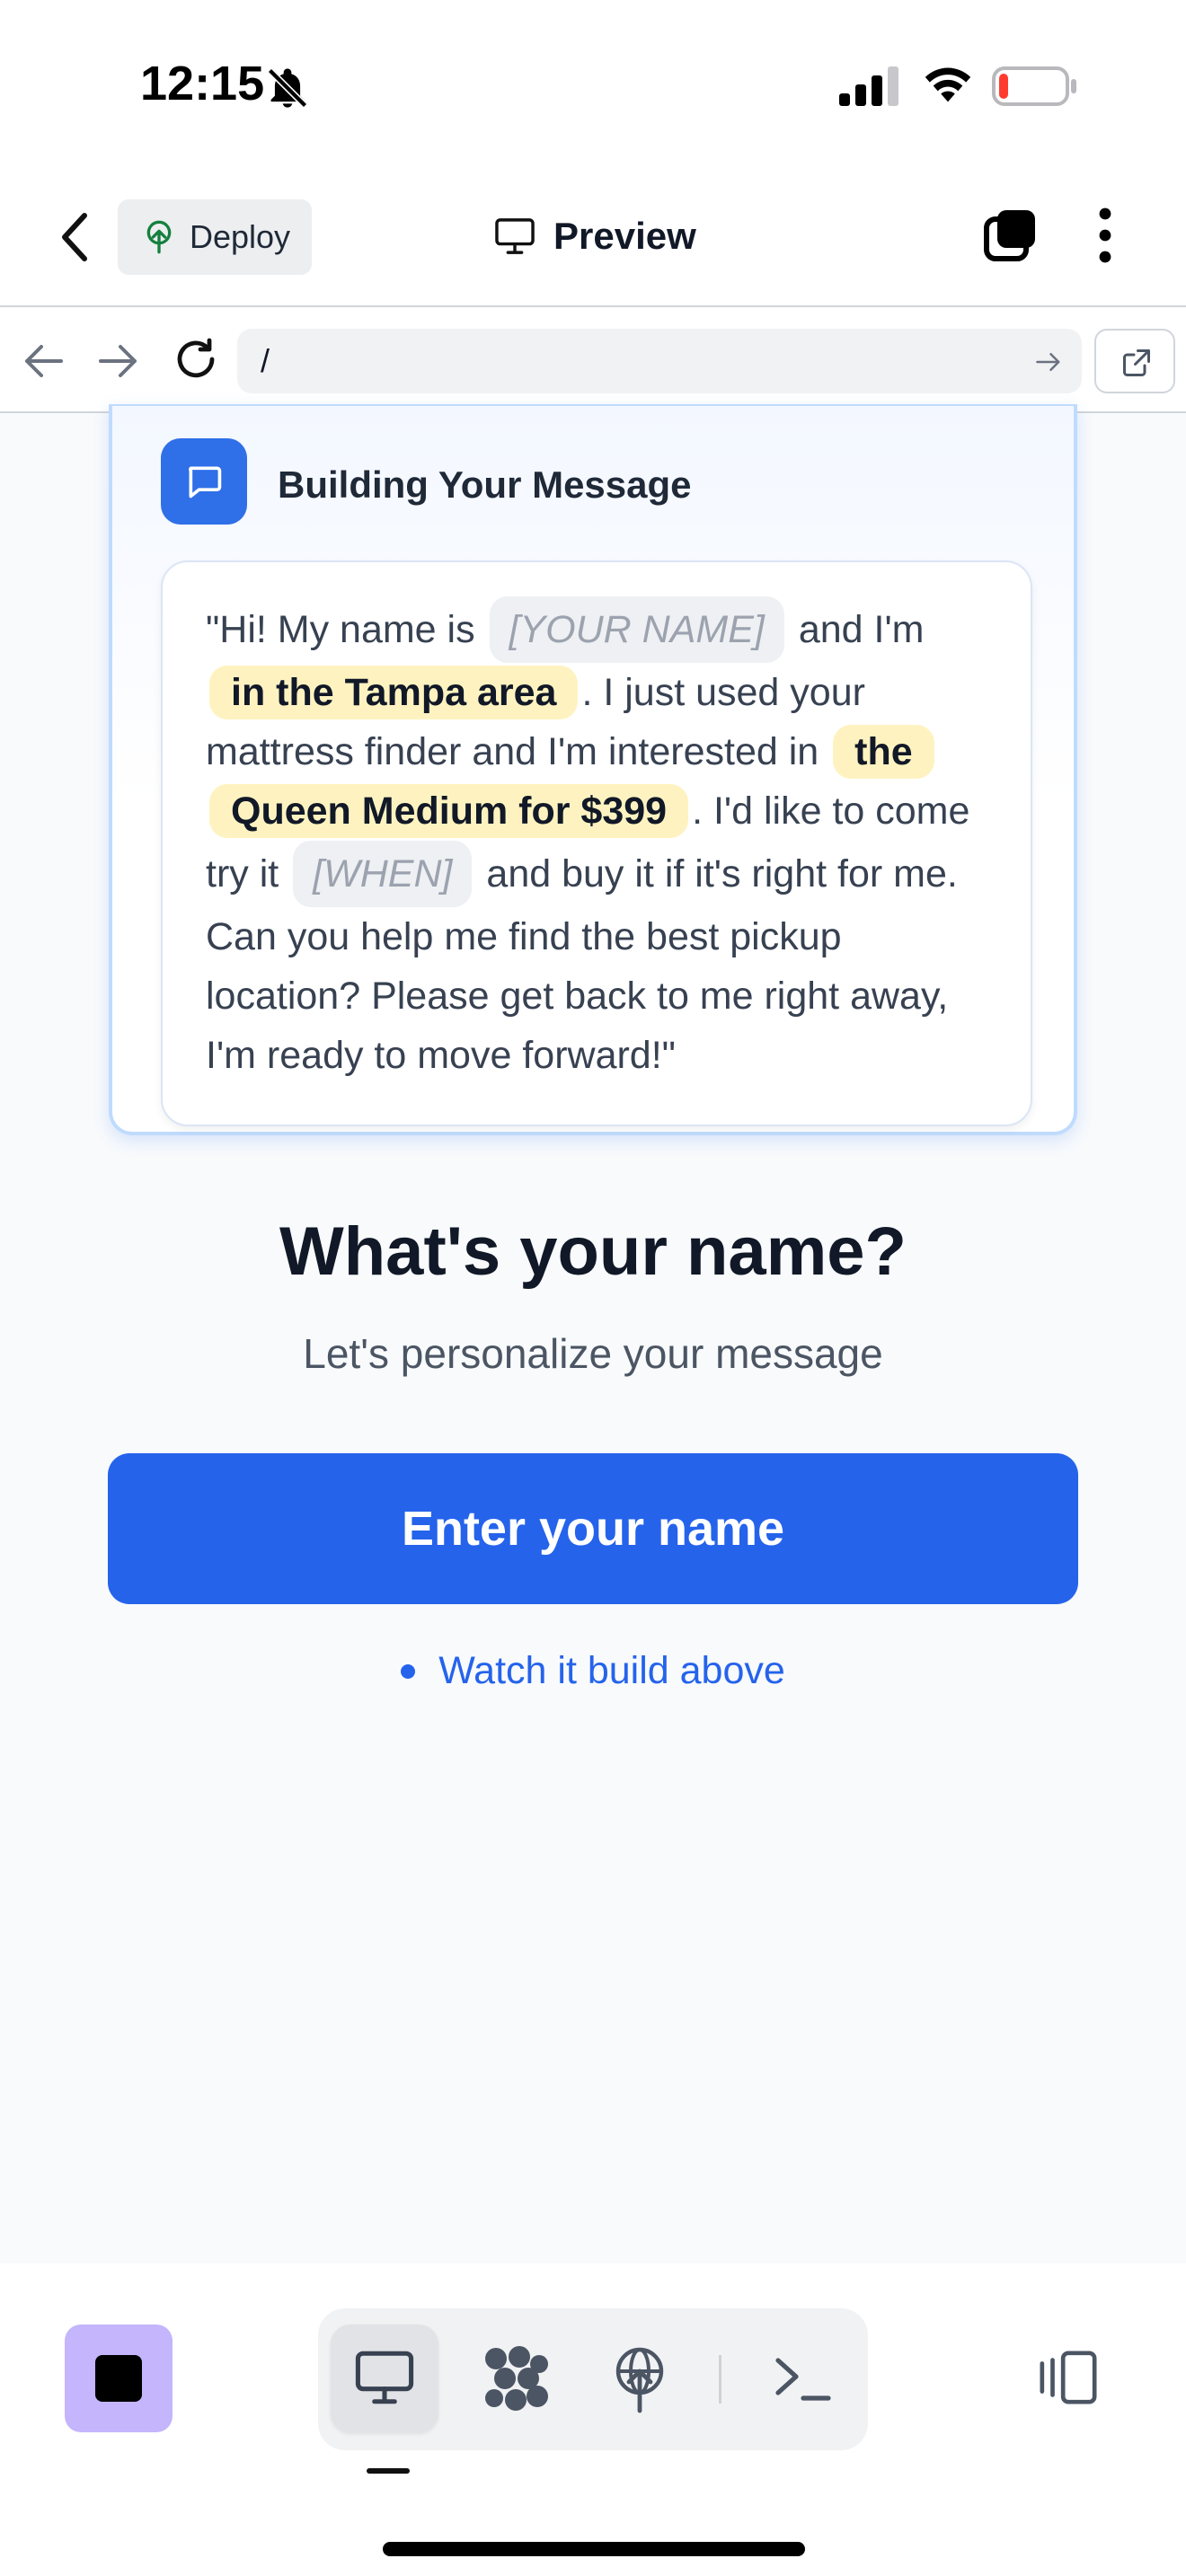 Image resolution: width=1186 pixels, height=2576 pixels. I want to click on bell-off-icon, so click(287, 88).